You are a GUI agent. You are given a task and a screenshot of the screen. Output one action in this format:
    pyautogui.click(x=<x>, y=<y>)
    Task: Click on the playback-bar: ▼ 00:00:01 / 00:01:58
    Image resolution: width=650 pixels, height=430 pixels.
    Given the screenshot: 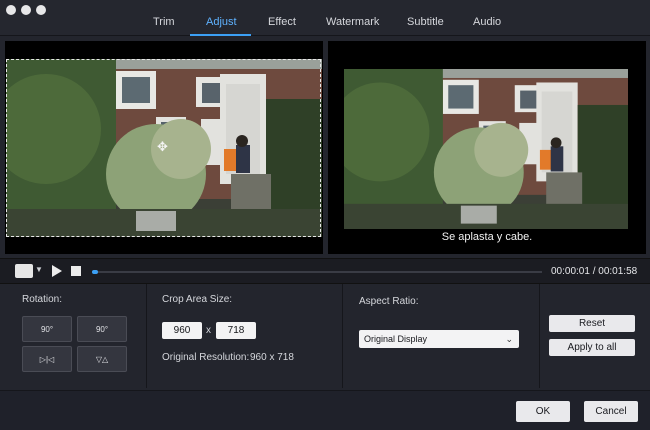 What is the action you would take?
    pyautogui.click(x=325, y=271)
    